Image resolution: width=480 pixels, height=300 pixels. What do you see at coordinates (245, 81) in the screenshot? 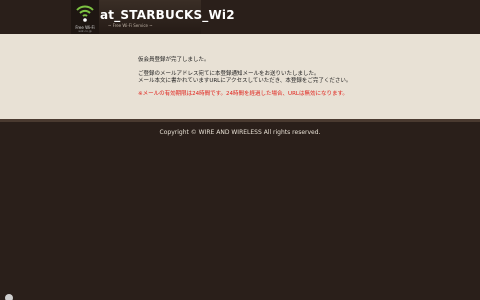
I see `access-url-instruction-text: メール本文に書かれていますURLにアクセスしていただき、本登録をご完了ください。` at bounding box center [245, 81].